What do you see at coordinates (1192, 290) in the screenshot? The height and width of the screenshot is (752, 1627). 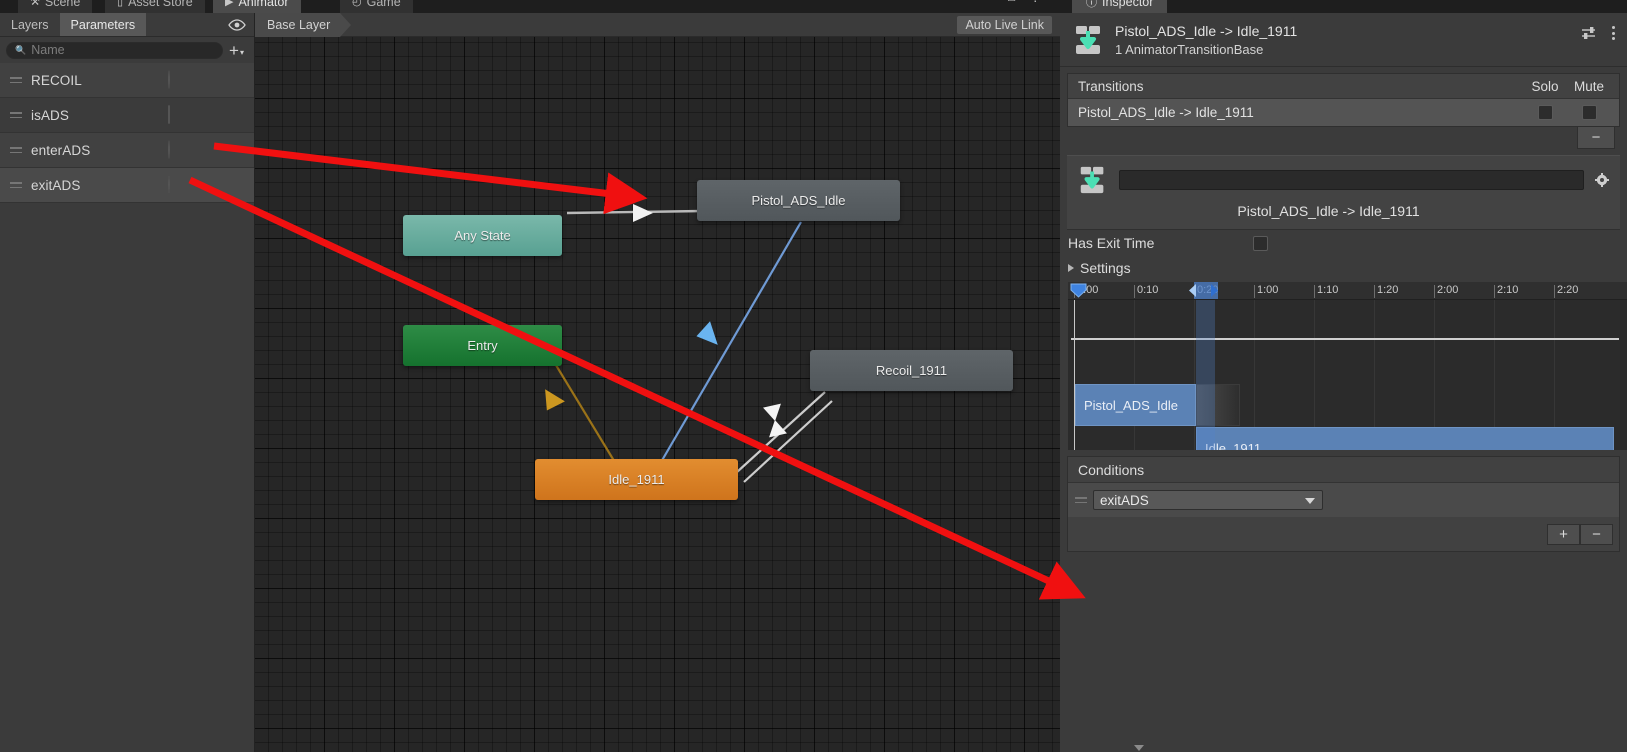 I see `selection-left-handle-icon` at bounding box center [1192, 290].